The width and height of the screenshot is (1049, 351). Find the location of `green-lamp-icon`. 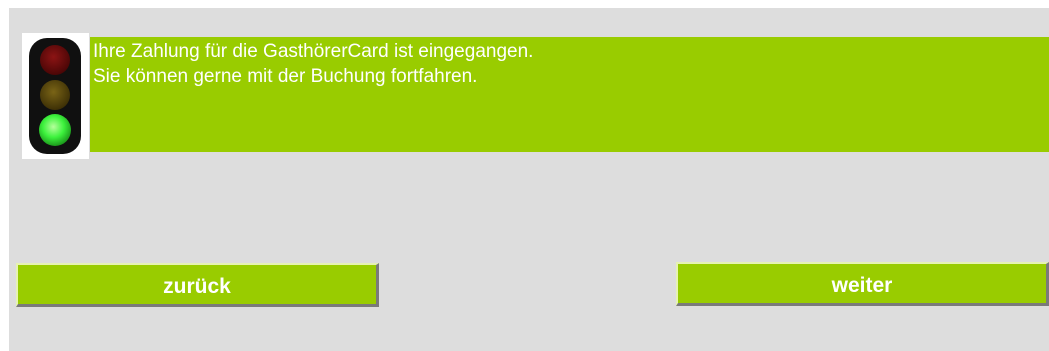

green-lamp-icon is located at coordinates (55, 130).